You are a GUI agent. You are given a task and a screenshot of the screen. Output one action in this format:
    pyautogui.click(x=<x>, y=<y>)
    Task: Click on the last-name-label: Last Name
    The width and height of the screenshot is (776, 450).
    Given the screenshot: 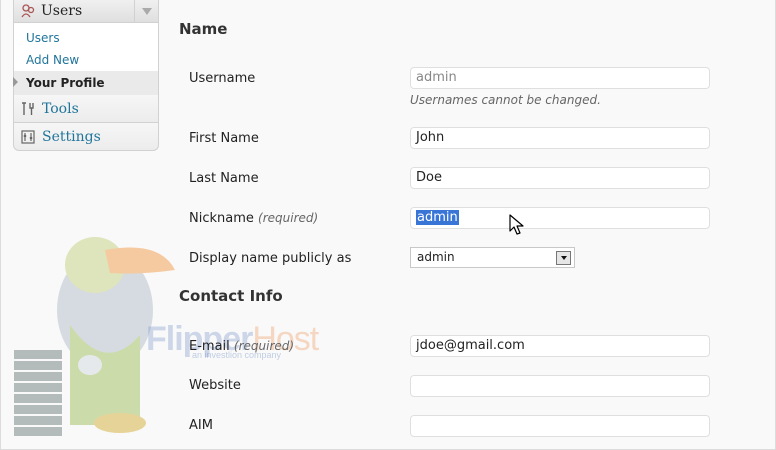 What is the action you would take?
    pyautogui.click(x=224, y=178)
    